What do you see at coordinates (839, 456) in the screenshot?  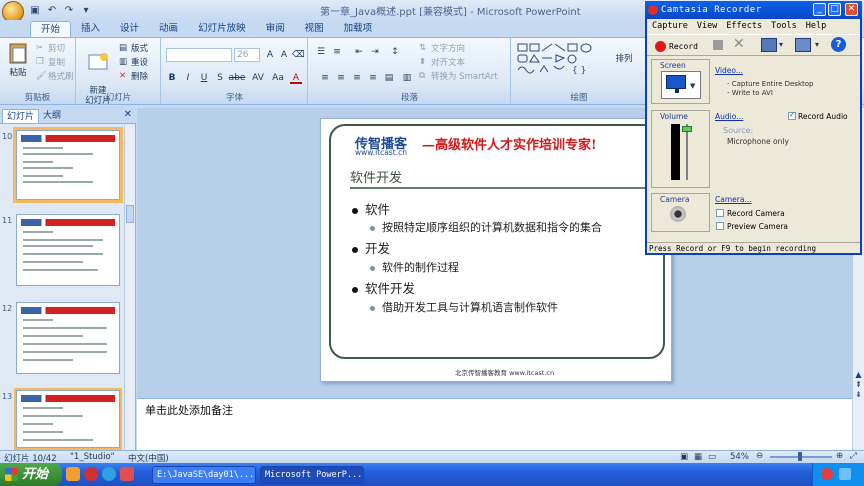 I see `zoom-in-icon: ⊕` at bounding box center [839, 456].